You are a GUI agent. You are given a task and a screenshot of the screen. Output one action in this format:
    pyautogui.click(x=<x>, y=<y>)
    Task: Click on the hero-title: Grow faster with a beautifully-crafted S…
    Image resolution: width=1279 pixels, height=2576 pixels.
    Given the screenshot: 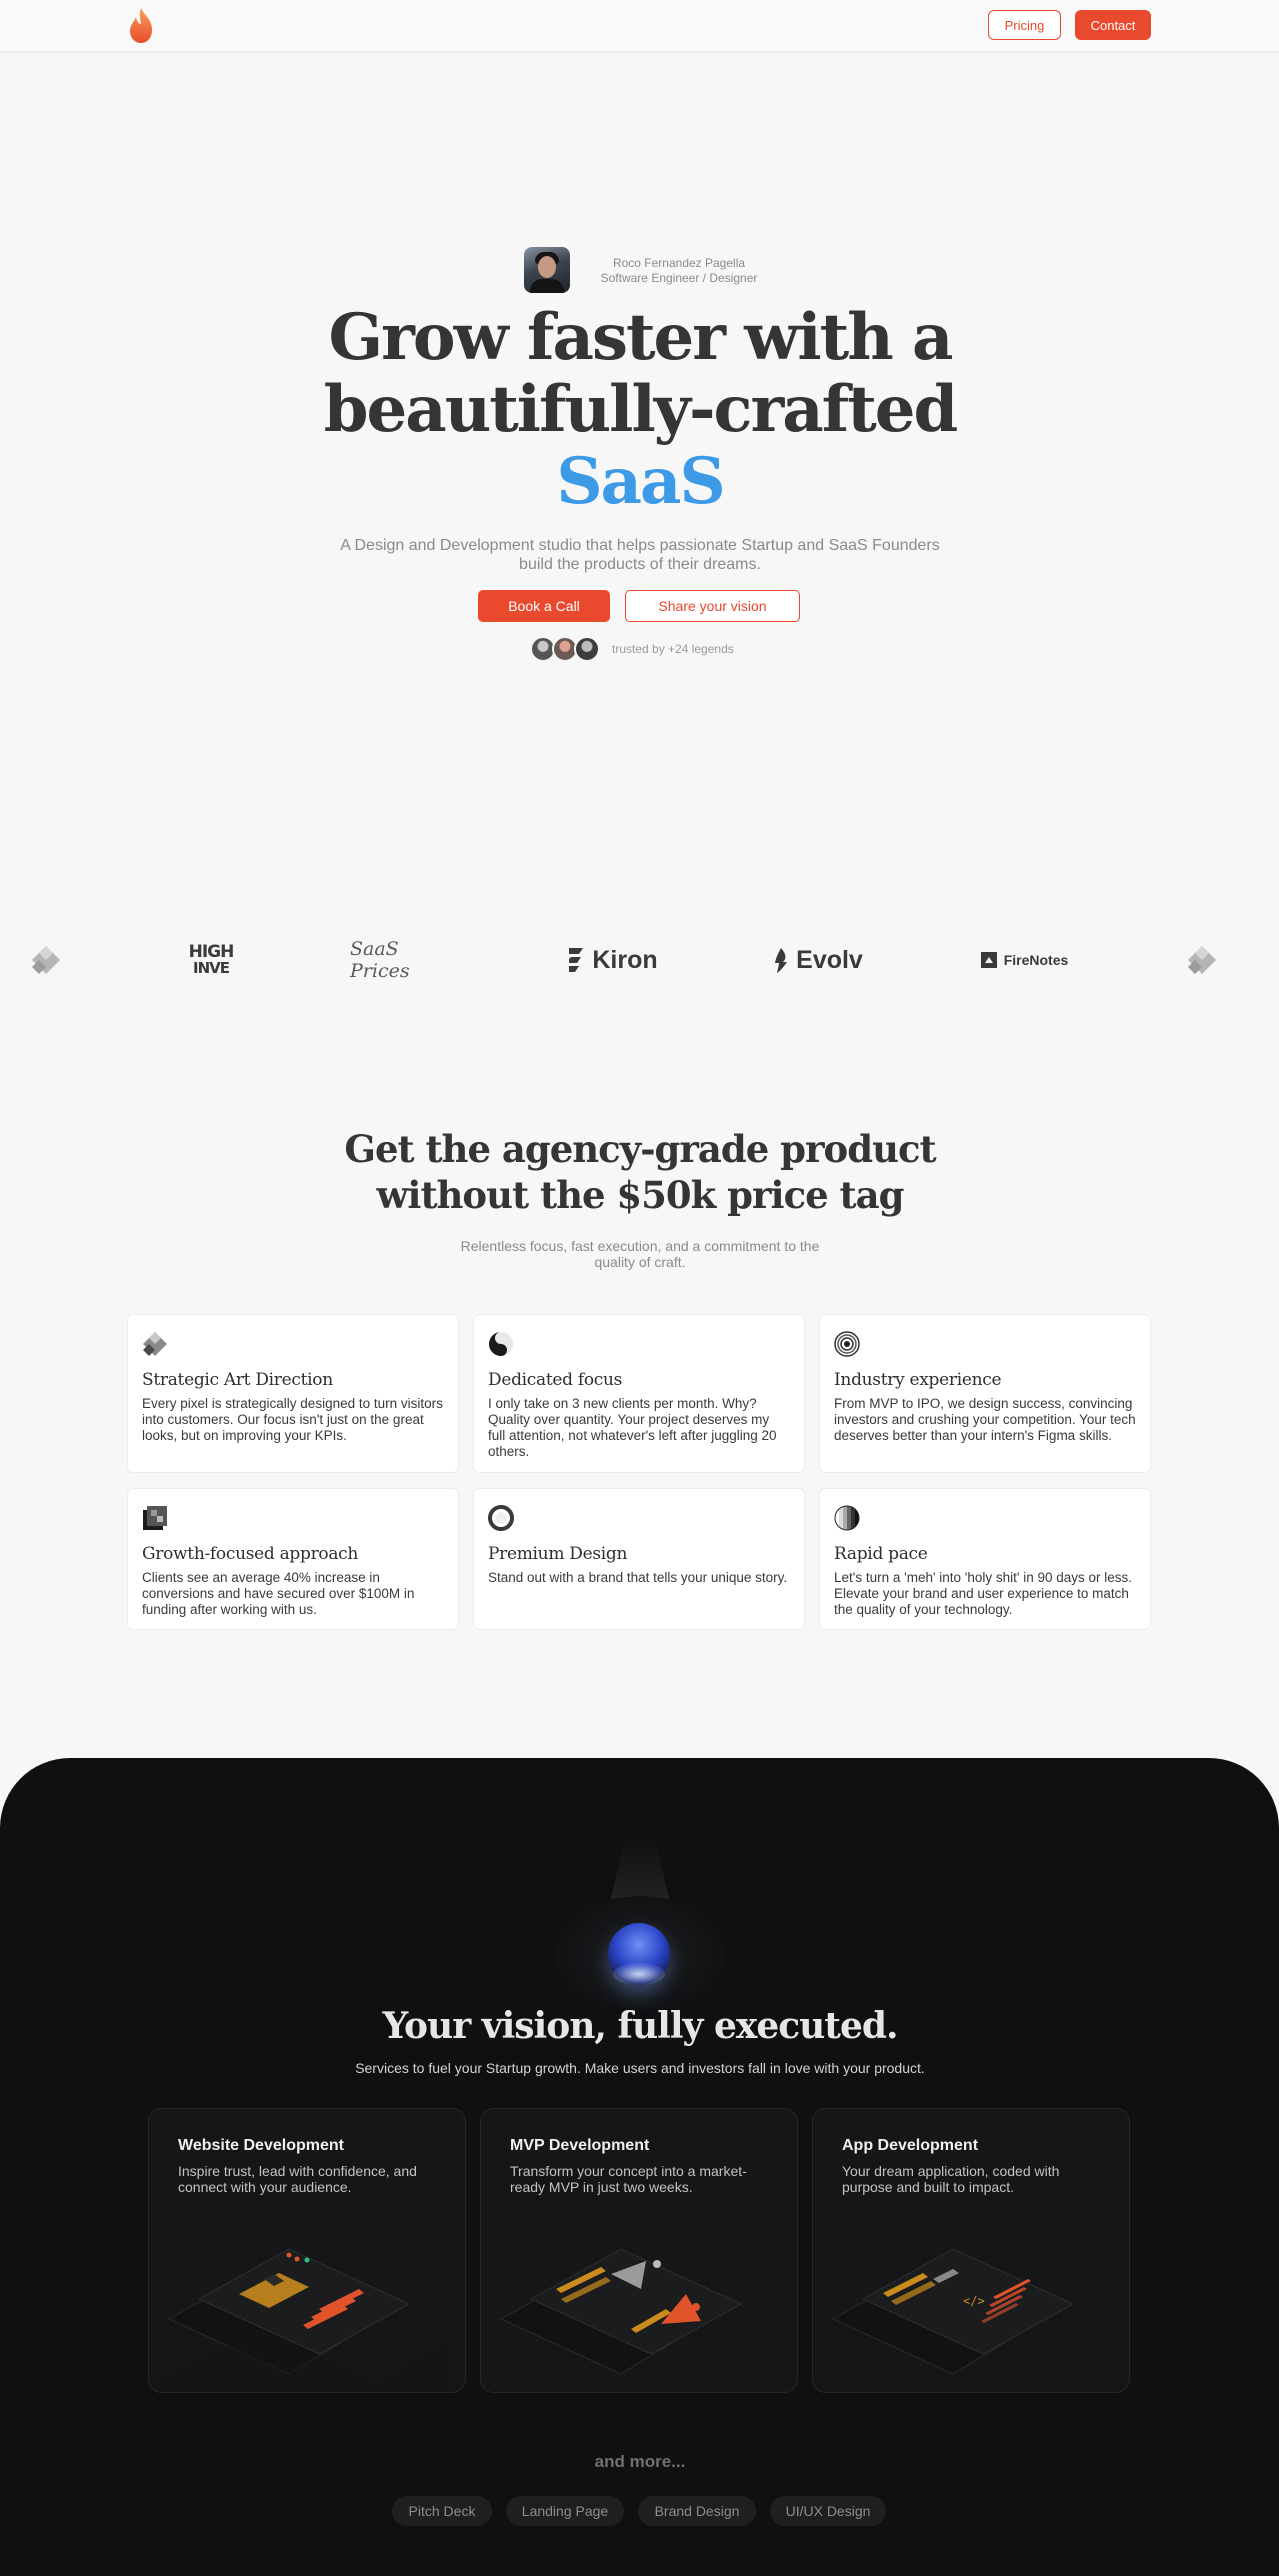 What is the action you would take?
    pyautogui.click(x=640, y=410)
    